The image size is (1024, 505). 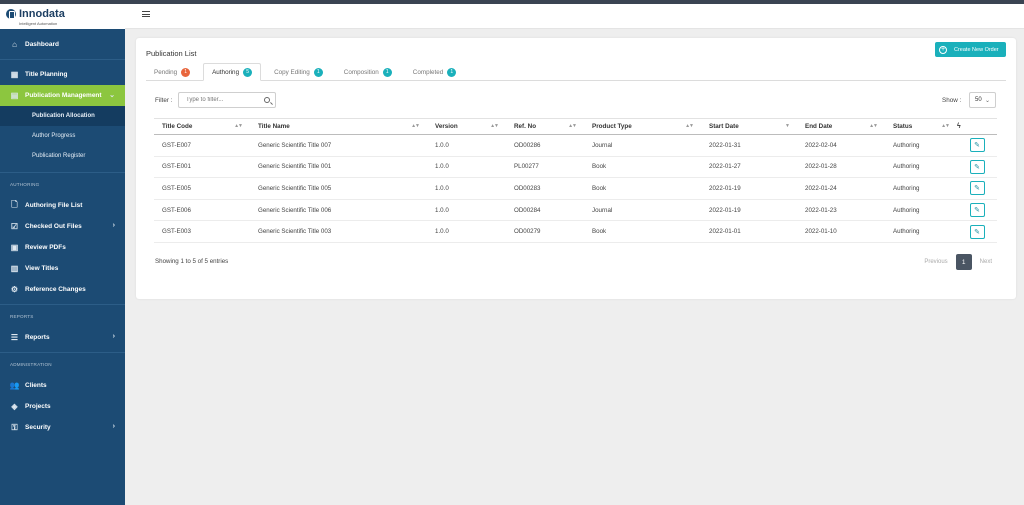 What do you see at coordinates (963, 262) in the screenshot?
I see `pagination-page-1: 1` at bounding box center [963, 262].